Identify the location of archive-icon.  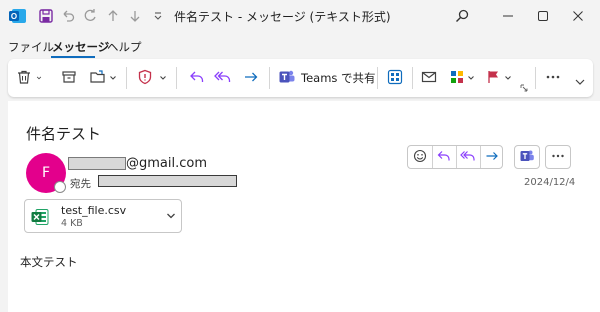
(69, 78).